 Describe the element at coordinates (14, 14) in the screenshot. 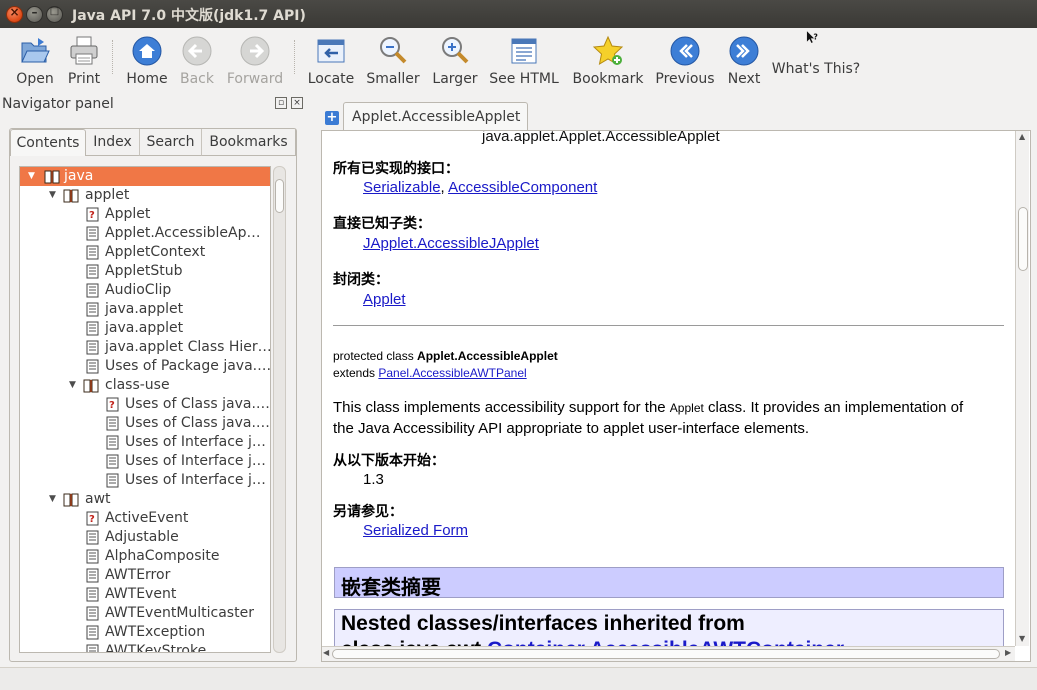

I see `close-window-button: ×` at that location.